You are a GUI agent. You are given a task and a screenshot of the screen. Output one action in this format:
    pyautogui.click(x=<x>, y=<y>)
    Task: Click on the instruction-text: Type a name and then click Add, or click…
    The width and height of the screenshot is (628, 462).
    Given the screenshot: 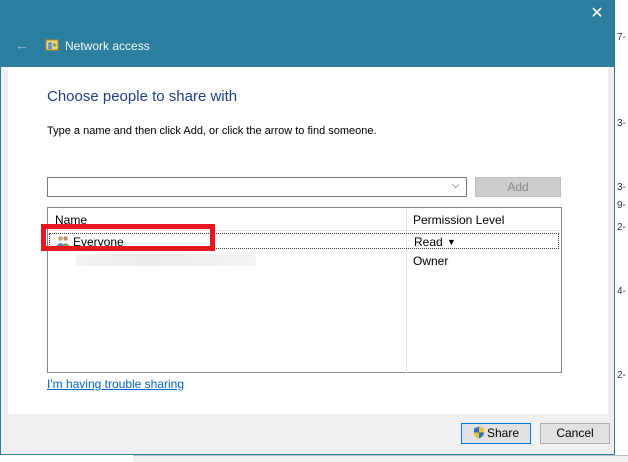 What is the action you would take?
    pyautogui.click(x=212, y=131)
    